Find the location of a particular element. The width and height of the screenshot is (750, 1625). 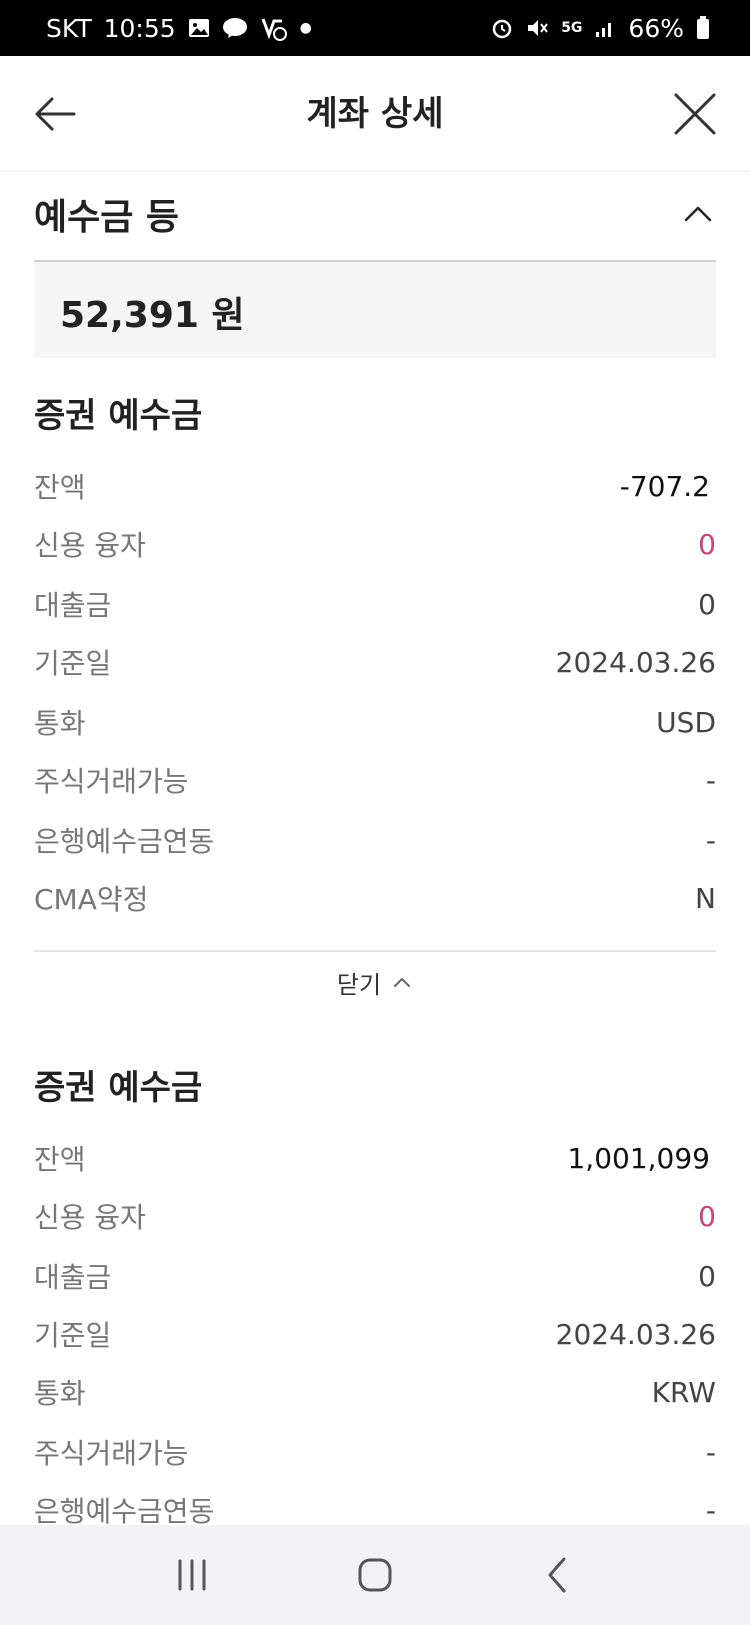

system-nav-bar is located at coordinates (375, 1575).